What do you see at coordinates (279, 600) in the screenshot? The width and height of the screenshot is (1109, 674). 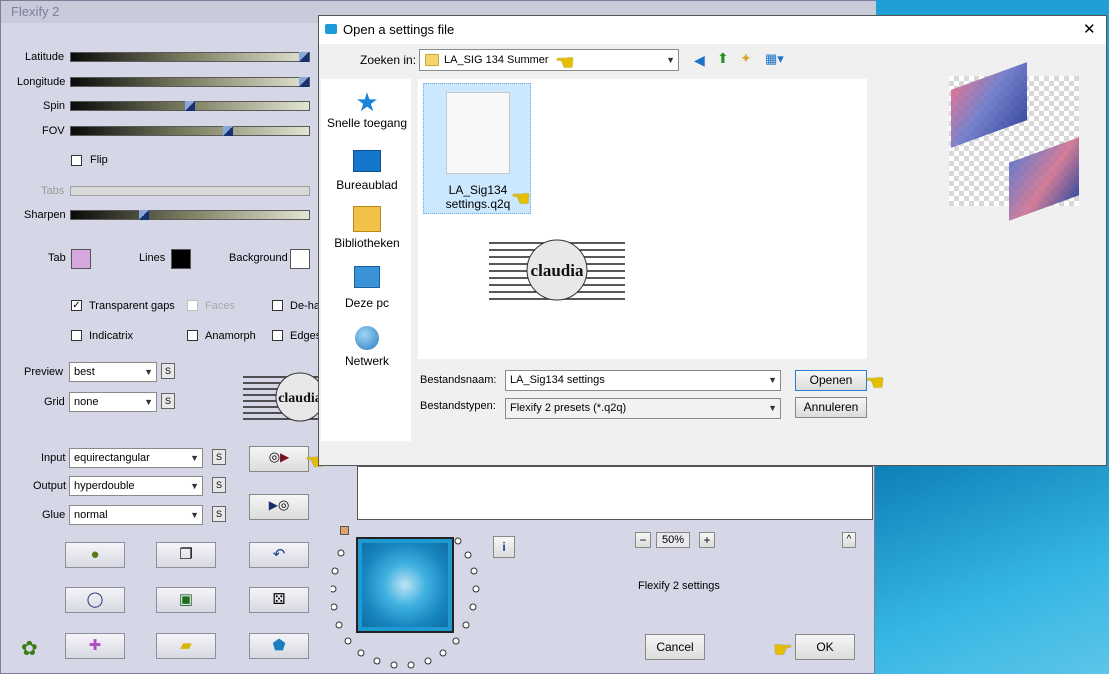 I see `dice-button: ⚄` at bounding box center [279, 600].